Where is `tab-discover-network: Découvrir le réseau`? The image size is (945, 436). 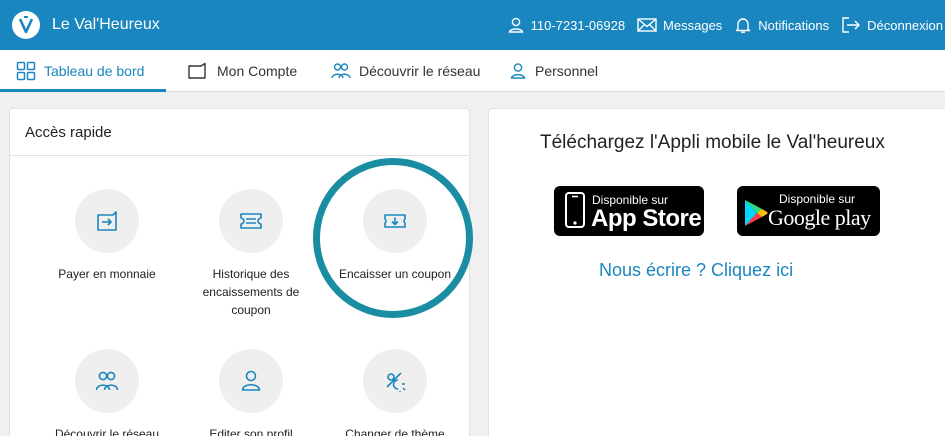 tab-discover-network: Découvrir le réseau is located at coordinates (405, 70).